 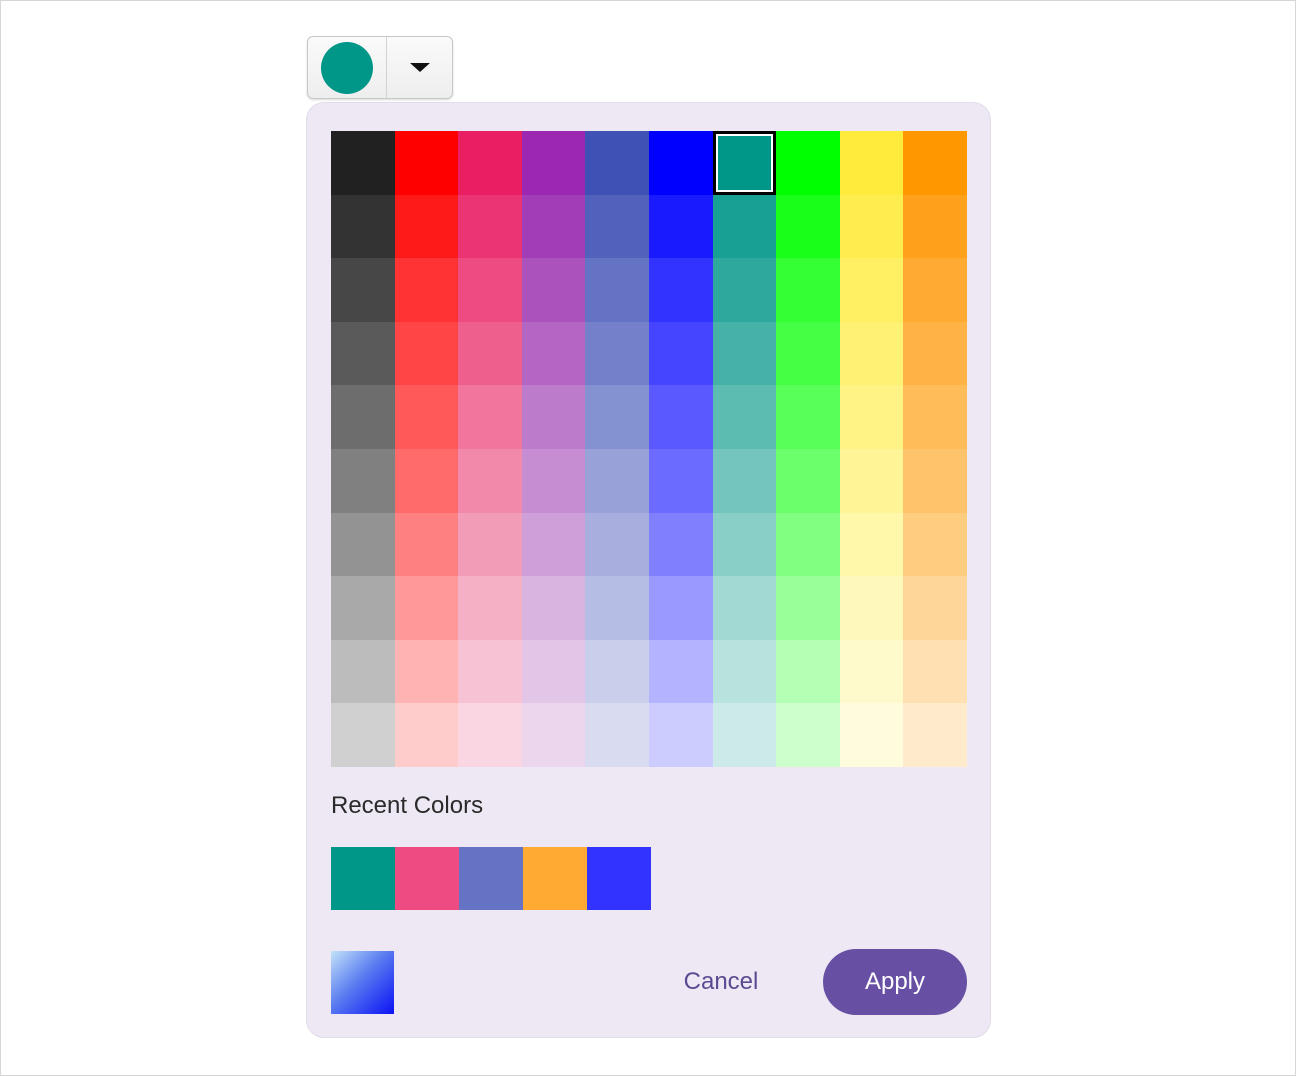 What do you see at coordinates (362, 982) in the screenshot?
I see `gradient-mode-swatch` at bounding box center [362, 982].